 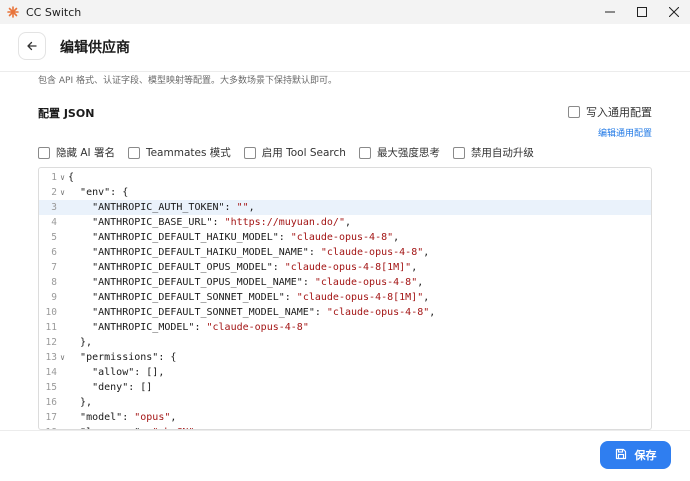 I want to click on back-button, so click(x=32, y=46).